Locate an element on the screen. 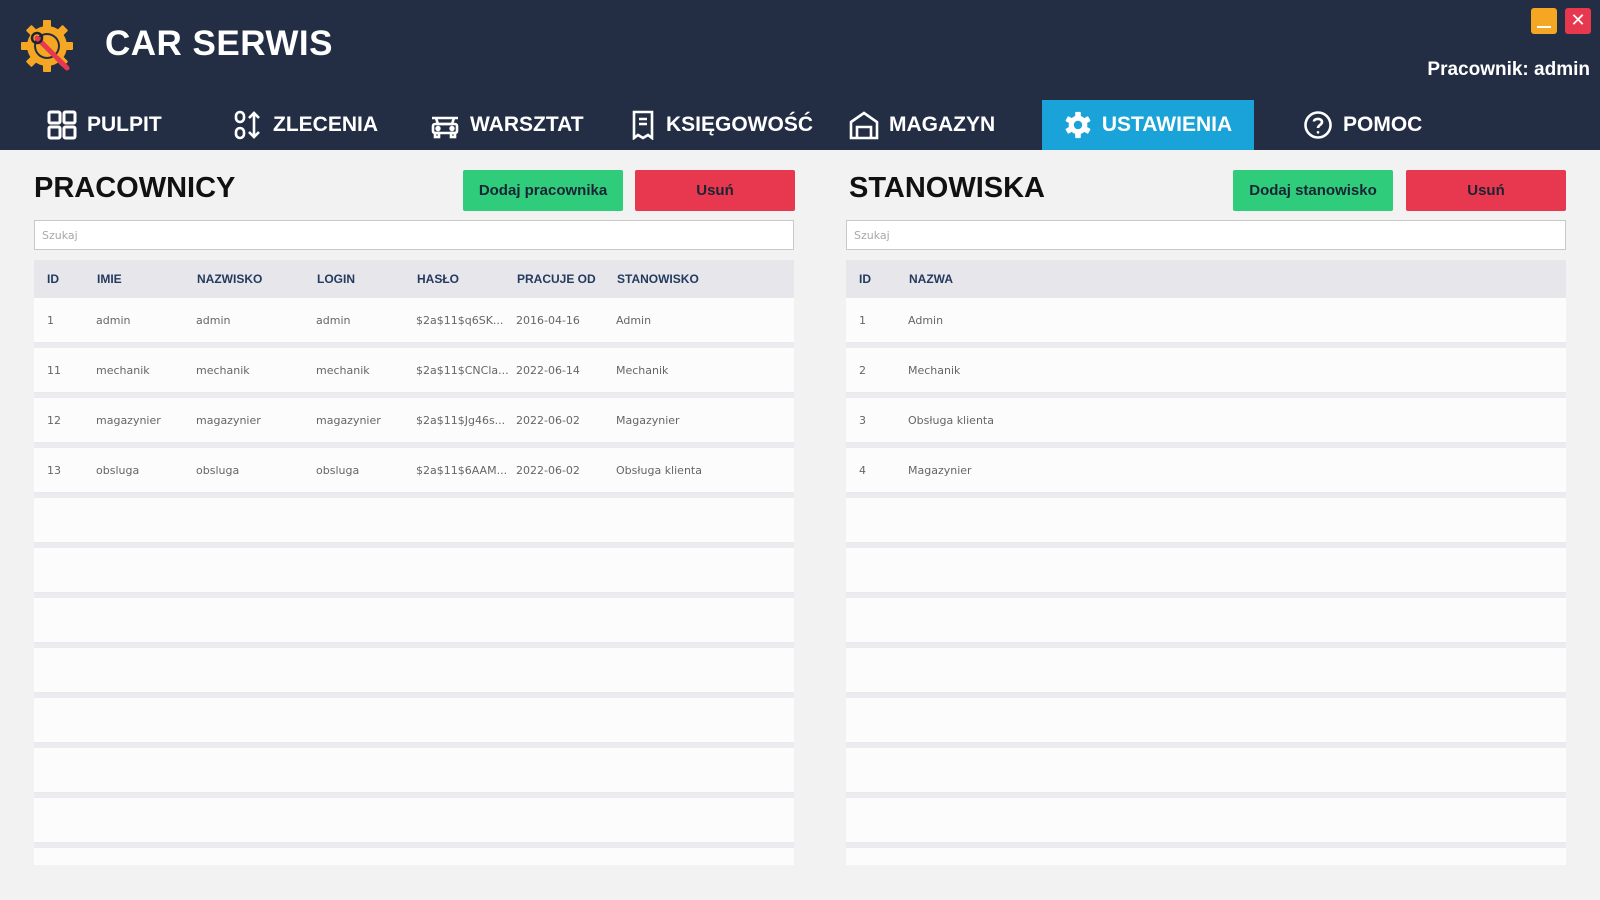 The height and width of the screenshot is (900, 1600). column-header: IMIE is located at coordinates (109, 279).